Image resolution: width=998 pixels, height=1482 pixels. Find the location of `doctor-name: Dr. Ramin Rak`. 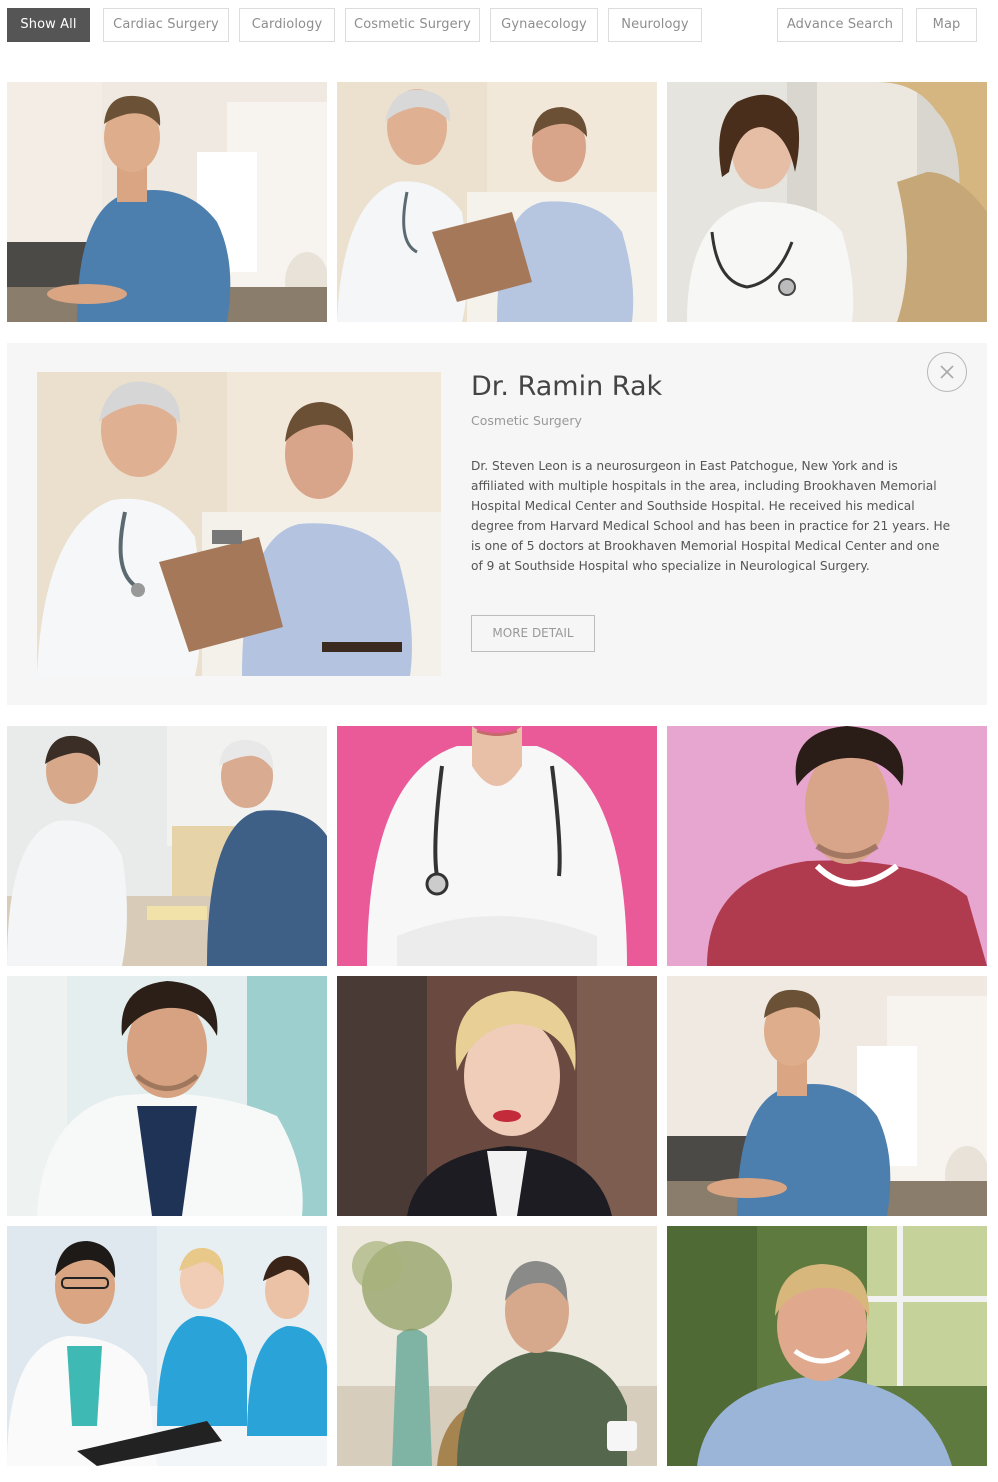

doctor-name: Dr. Ramin Rak is located at coordinates (567, 386).